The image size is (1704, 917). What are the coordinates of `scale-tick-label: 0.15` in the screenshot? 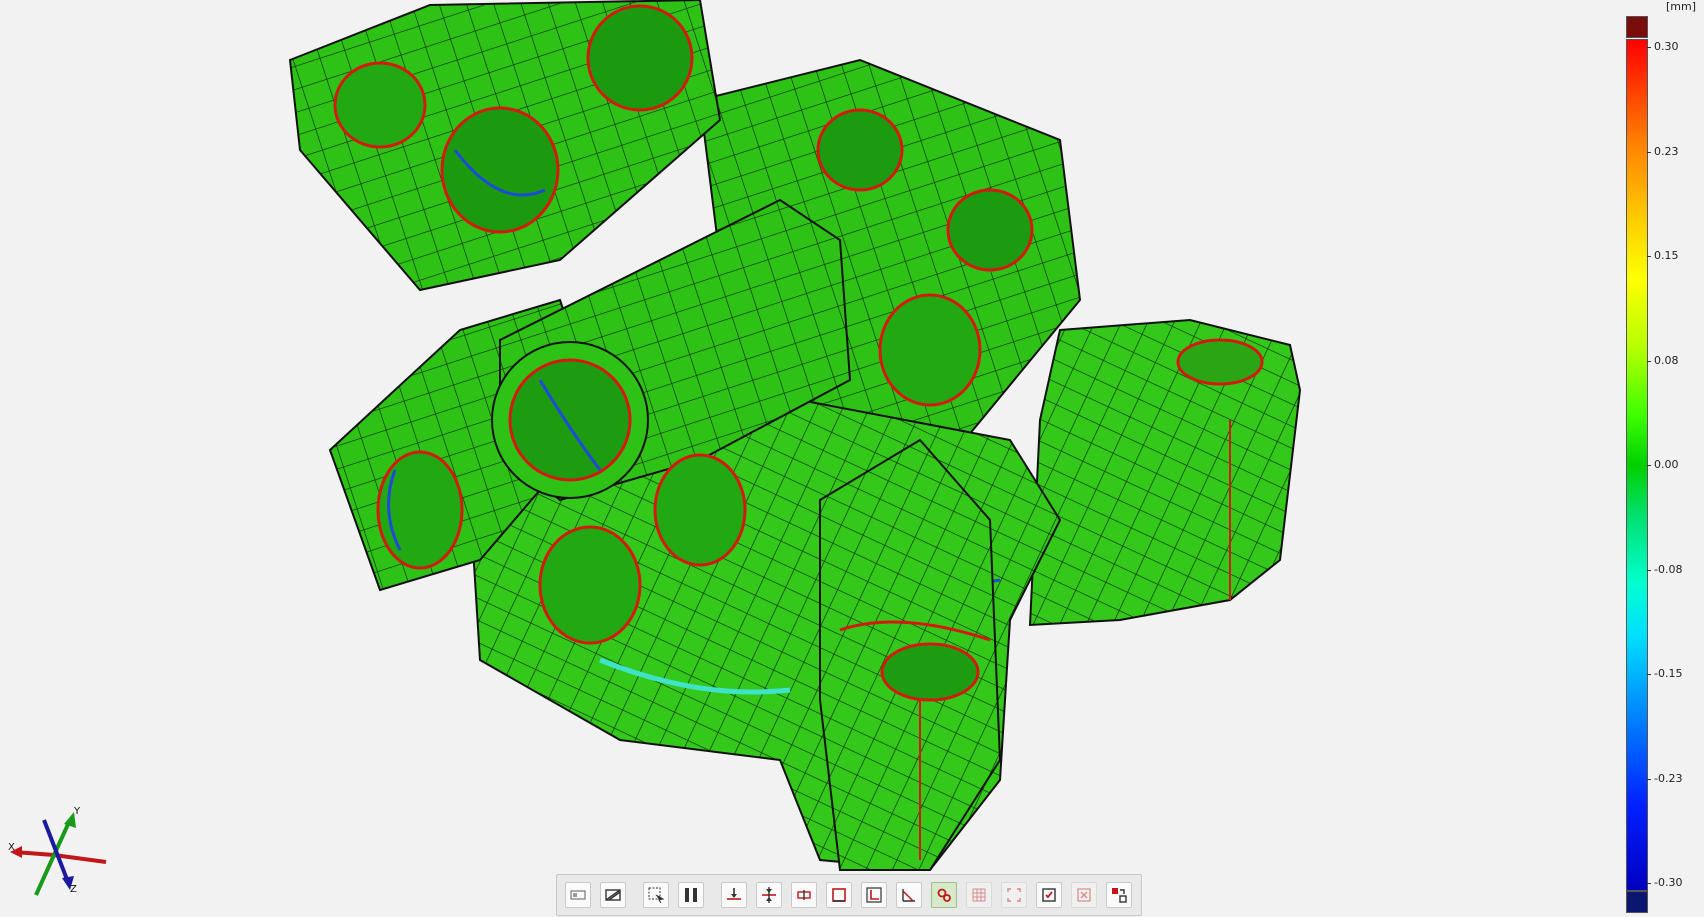 It's located at (1666, 255).